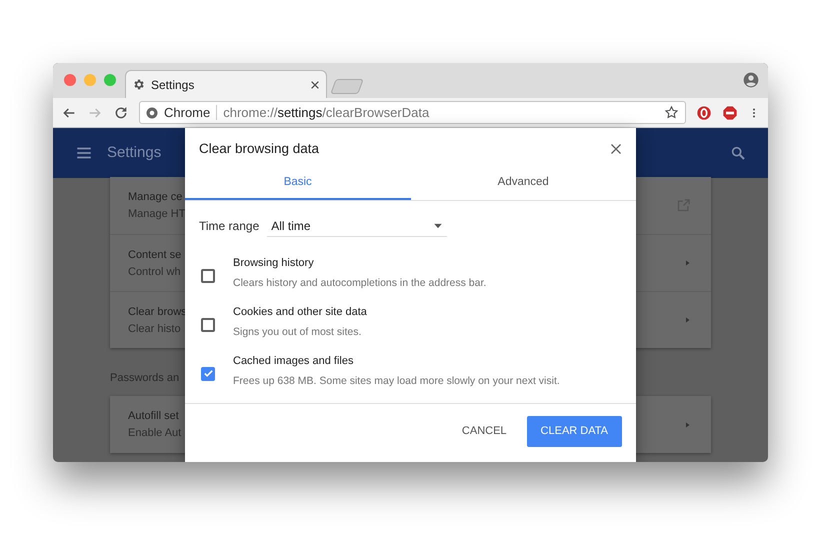 The image size is (820, 540). I want to click on page-title: Settings, so click(134, 152).